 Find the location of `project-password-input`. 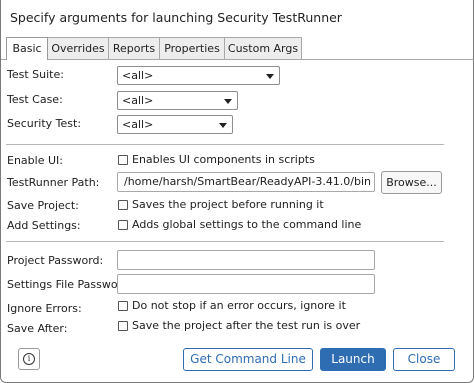

project-password-input is located at coordinates (246, 260).